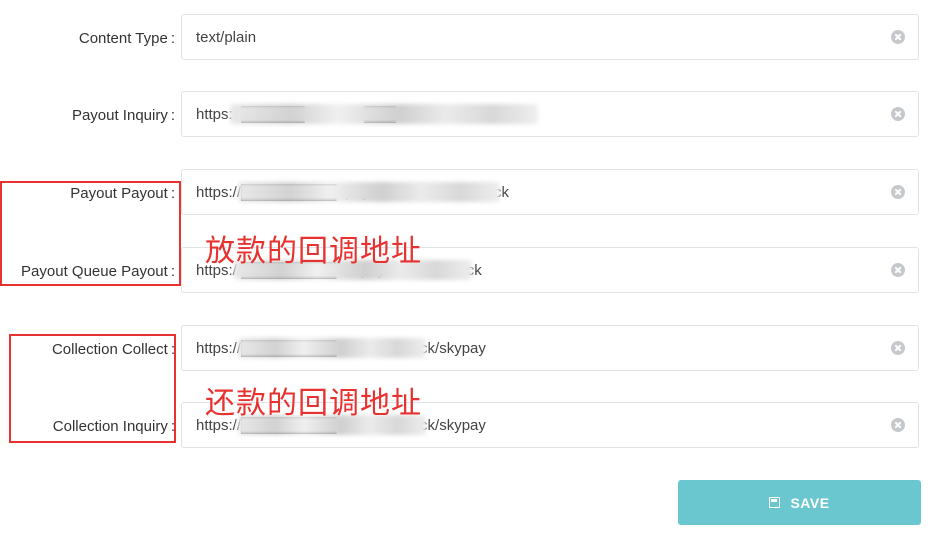 Image resolution: width=937 pixels, height=541 pixels. Describe the element at coordinates (313, 251) in the screenshot. I see `payout-callback-annotation: 放款的回调地址` at that location.